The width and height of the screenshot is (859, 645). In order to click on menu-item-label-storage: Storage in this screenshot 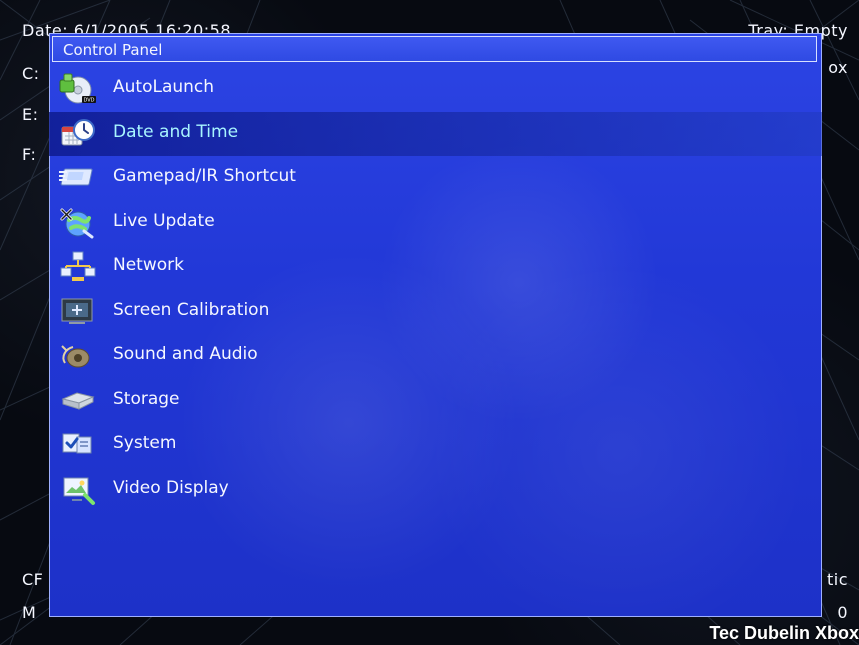, I will do `click(146, 398)`.